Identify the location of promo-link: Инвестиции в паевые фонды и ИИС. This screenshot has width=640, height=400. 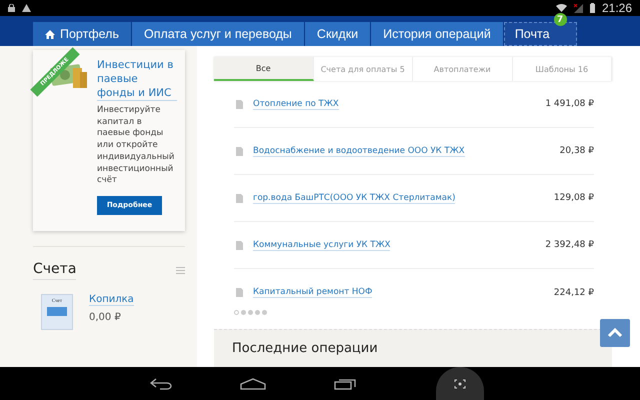
(137, 79).